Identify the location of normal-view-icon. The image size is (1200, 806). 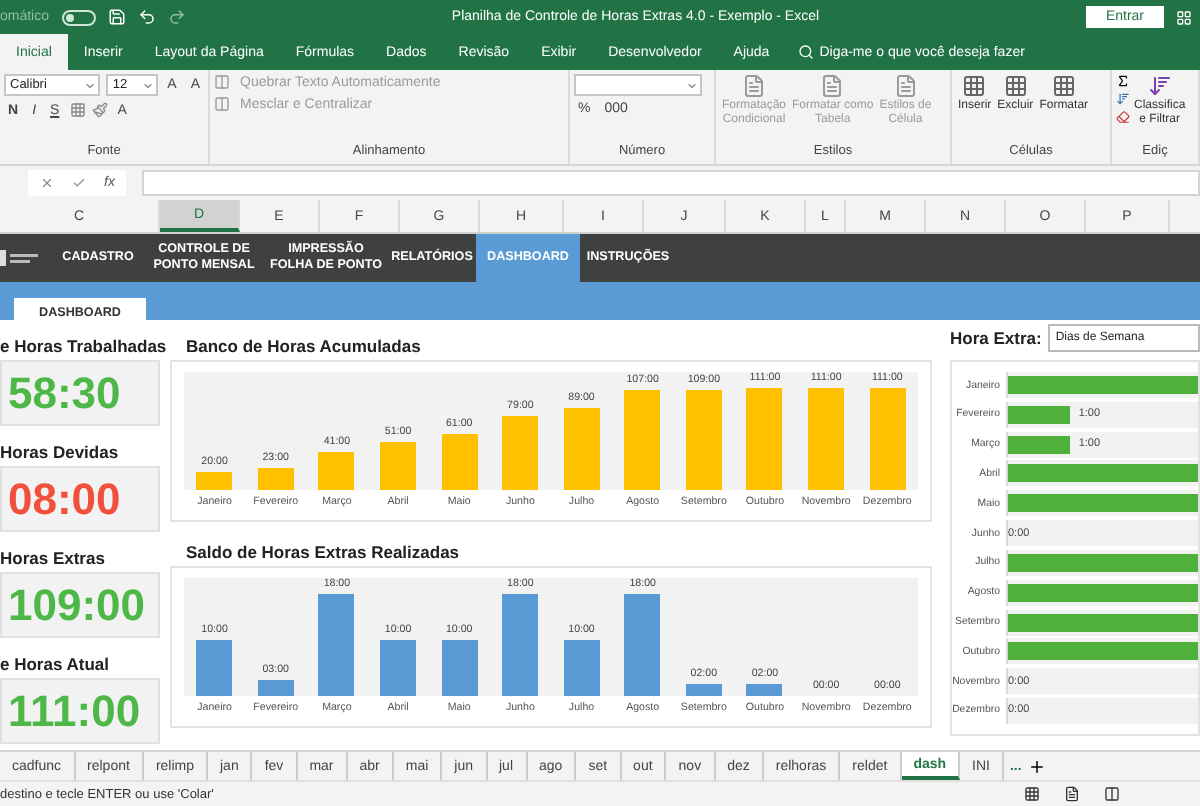
(1032, 794).